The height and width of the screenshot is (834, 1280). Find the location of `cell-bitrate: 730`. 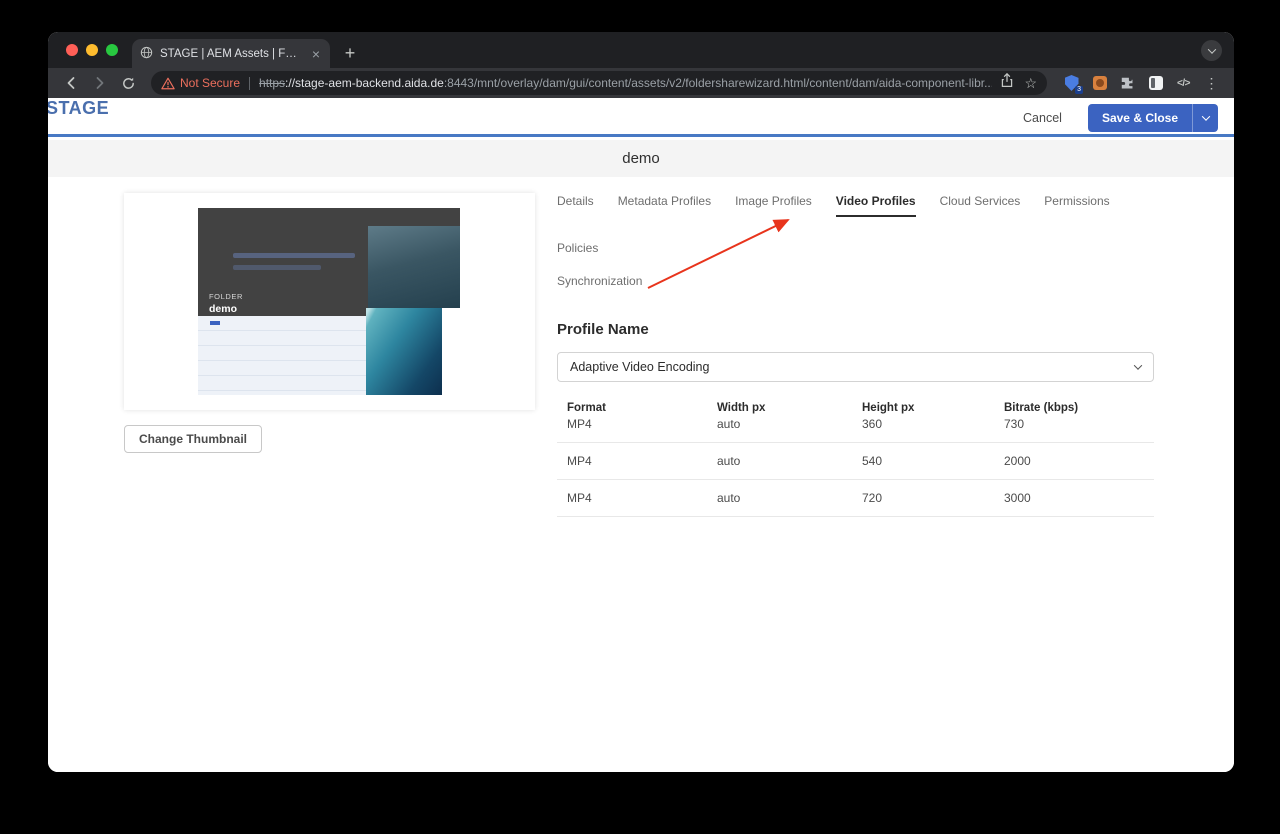

cell-bitrate: 730 is located at coordinates (1014, 424).